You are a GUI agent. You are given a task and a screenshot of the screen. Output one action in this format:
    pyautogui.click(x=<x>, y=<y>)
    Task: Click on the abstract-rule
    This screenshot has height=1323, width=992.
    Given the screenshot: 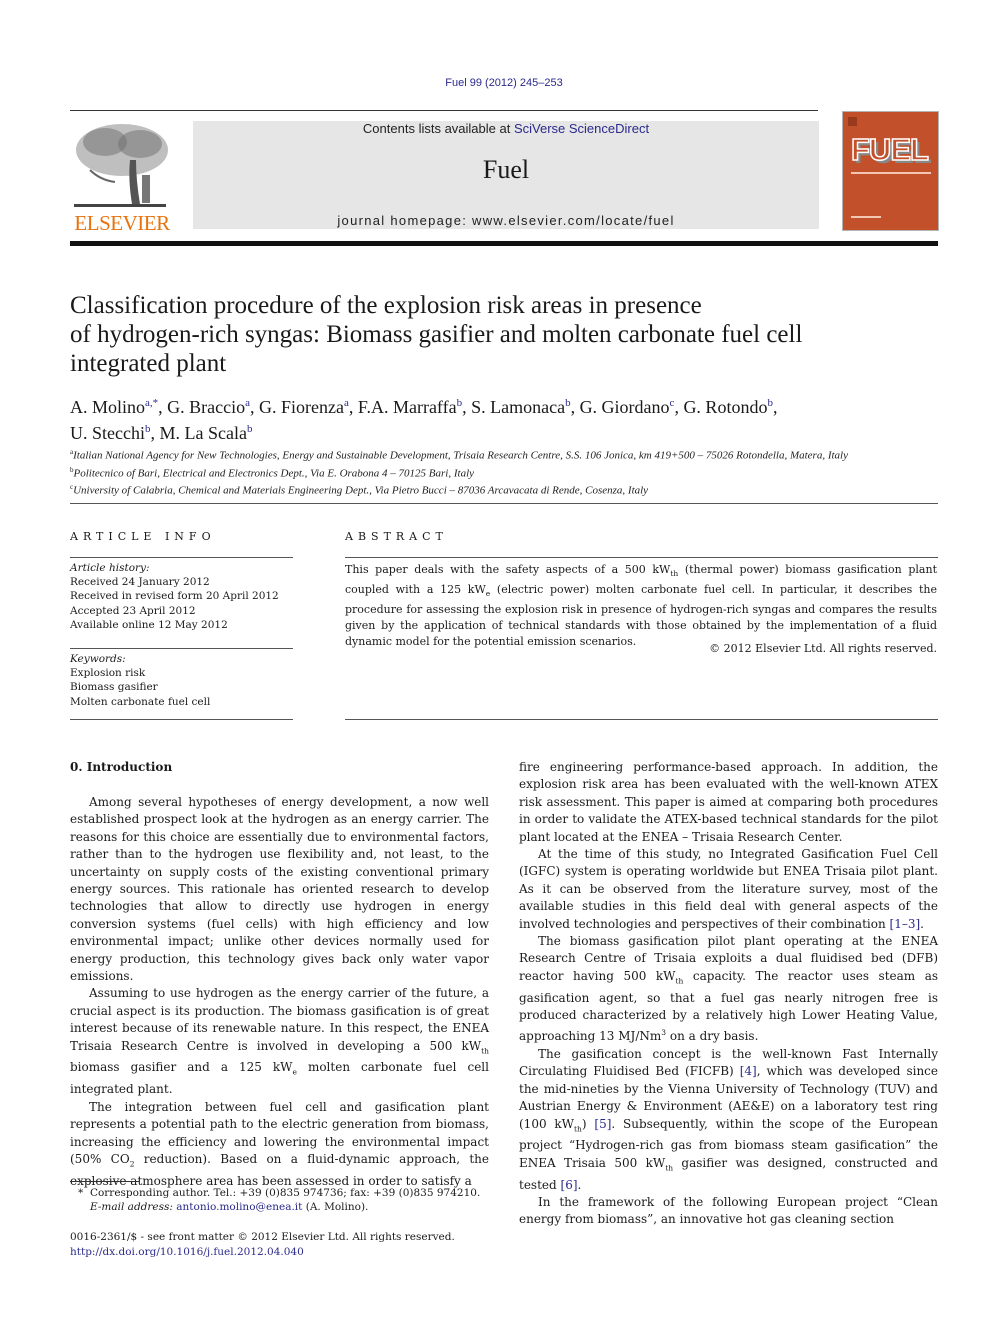 What is the action you would take?
    pyautogui.click(x=641, y=557)
    